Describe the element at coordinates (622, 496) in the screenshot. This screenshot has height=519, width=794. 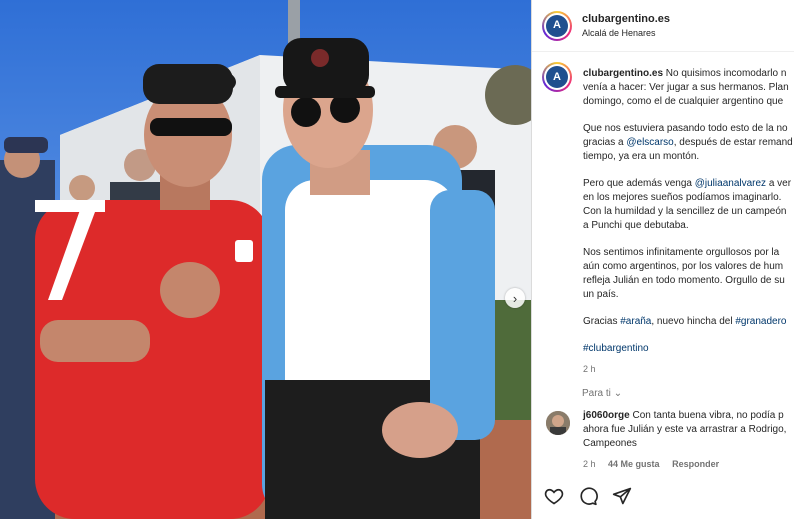
I see `share-icon` at that location.